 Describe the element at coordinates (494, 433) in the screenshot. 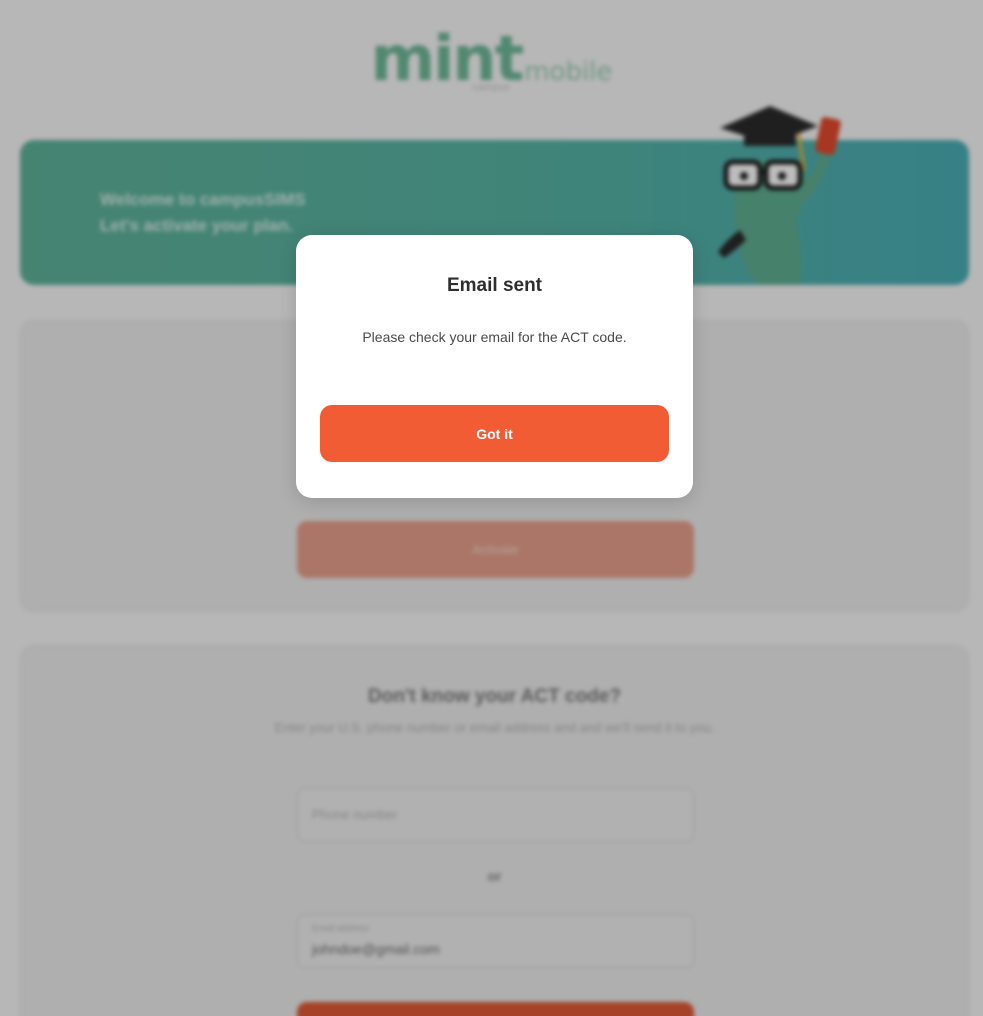

I see `got-it-button: Got it` at that location.